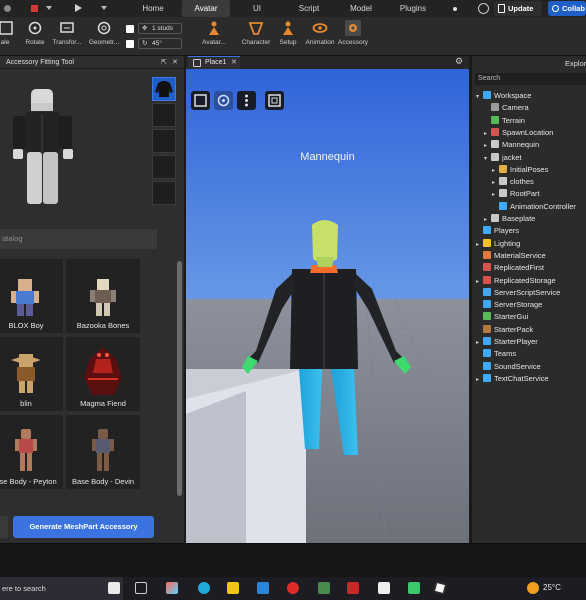  Describe the element at coordinates (114, 588) in the screenshot. I see `copilot-icon` at that location.